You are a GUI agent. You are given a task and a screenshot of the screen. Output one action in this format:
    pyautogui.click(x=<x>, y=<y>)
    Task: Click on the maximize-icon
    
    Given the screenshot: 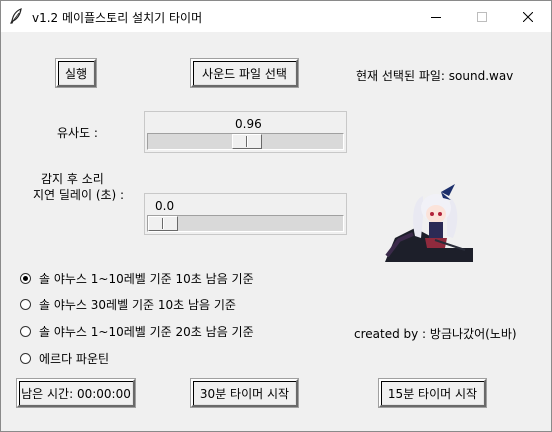 What is the action you would take?
    pyautogui.click(x=482, y=16)
    